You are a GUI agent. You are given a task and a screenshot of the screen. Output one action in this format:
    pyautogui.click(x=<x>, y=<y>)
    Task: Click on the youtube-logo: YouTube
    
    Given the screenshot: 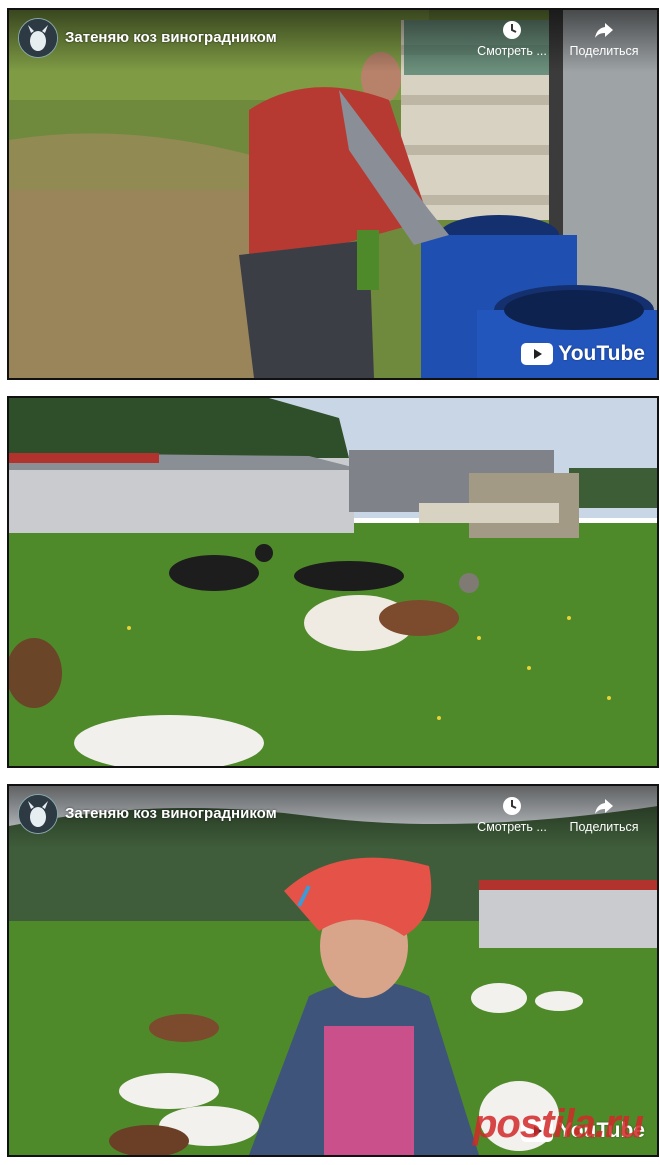 What is the action you would take?
    pyautogui.click(x=583, y=354)
    